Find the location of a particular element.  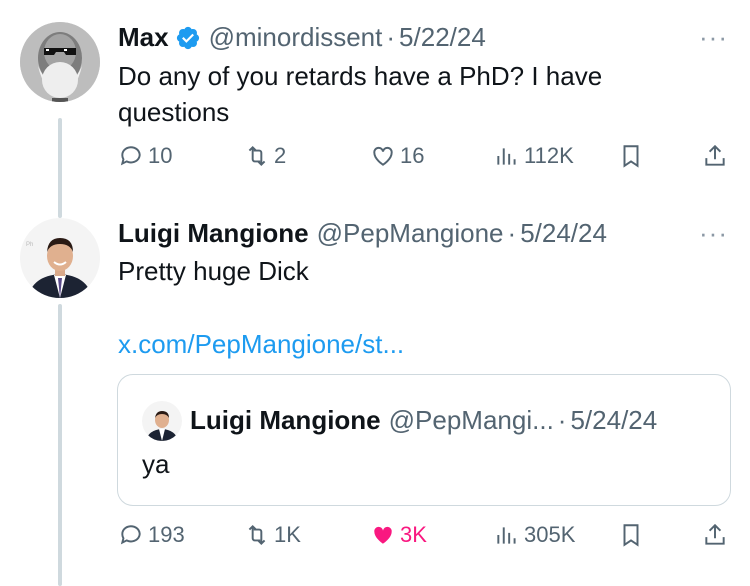

tweet-text: Pretty huge Dick is located at coordinates (213, 271).